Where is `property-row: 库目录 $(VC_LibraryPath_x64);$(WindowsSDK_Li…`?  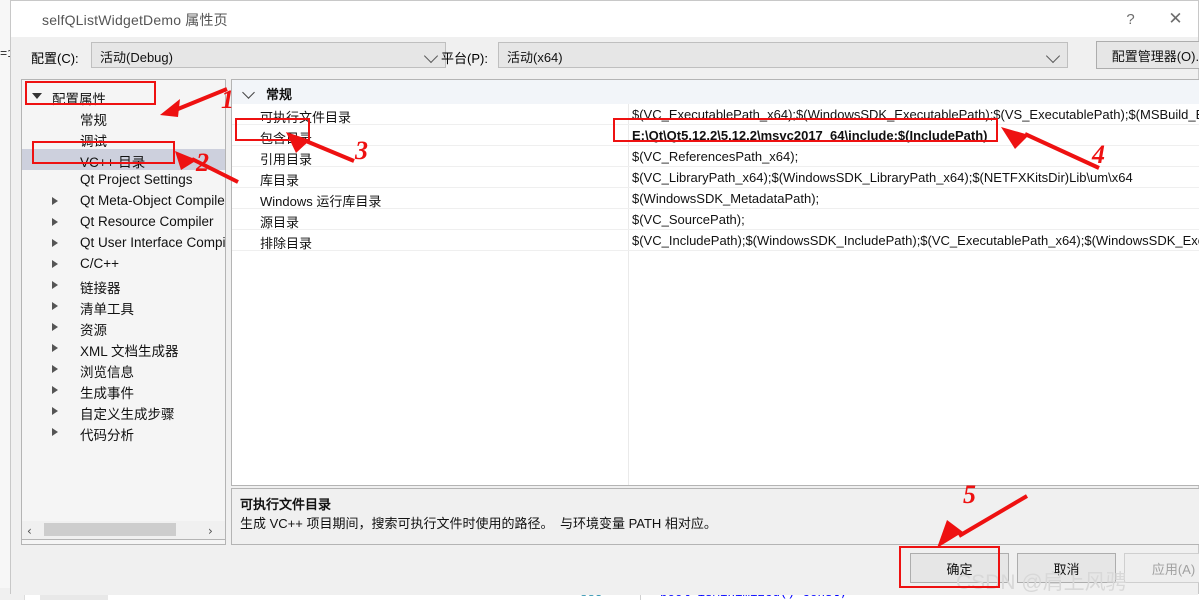 property-row: 库目录 $(VC_LibraryPath_x64);$(WindowsSDK_Li… is located at coordinates (715, 177).